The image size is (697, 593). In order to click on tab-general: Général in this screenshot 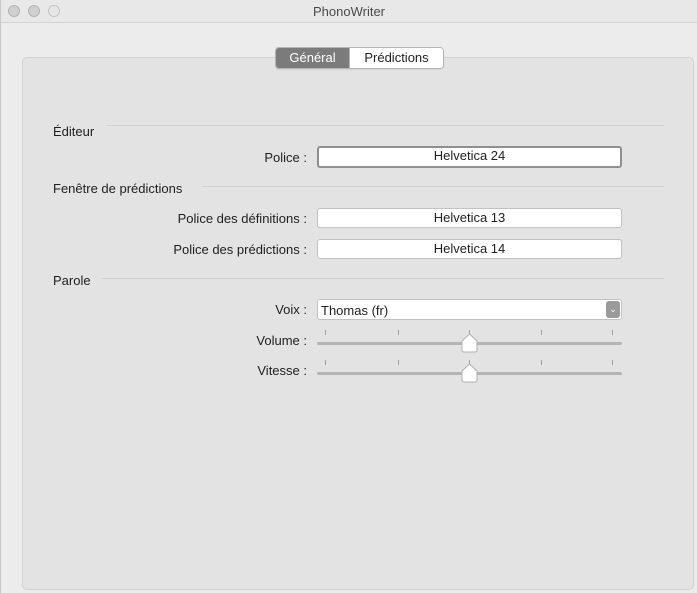, I will do `click(312, 58)`.